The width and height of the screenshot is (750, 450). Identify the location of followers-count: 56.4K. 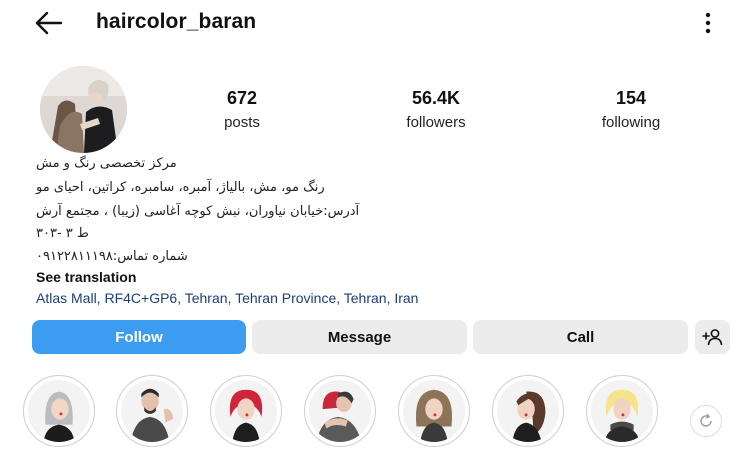
(436, 98).